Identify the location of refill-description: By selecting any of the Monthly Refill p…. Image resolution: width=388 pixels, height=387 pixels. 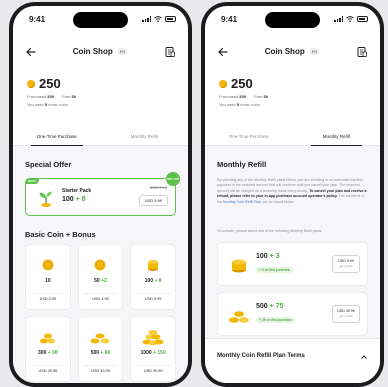
(292, 191).